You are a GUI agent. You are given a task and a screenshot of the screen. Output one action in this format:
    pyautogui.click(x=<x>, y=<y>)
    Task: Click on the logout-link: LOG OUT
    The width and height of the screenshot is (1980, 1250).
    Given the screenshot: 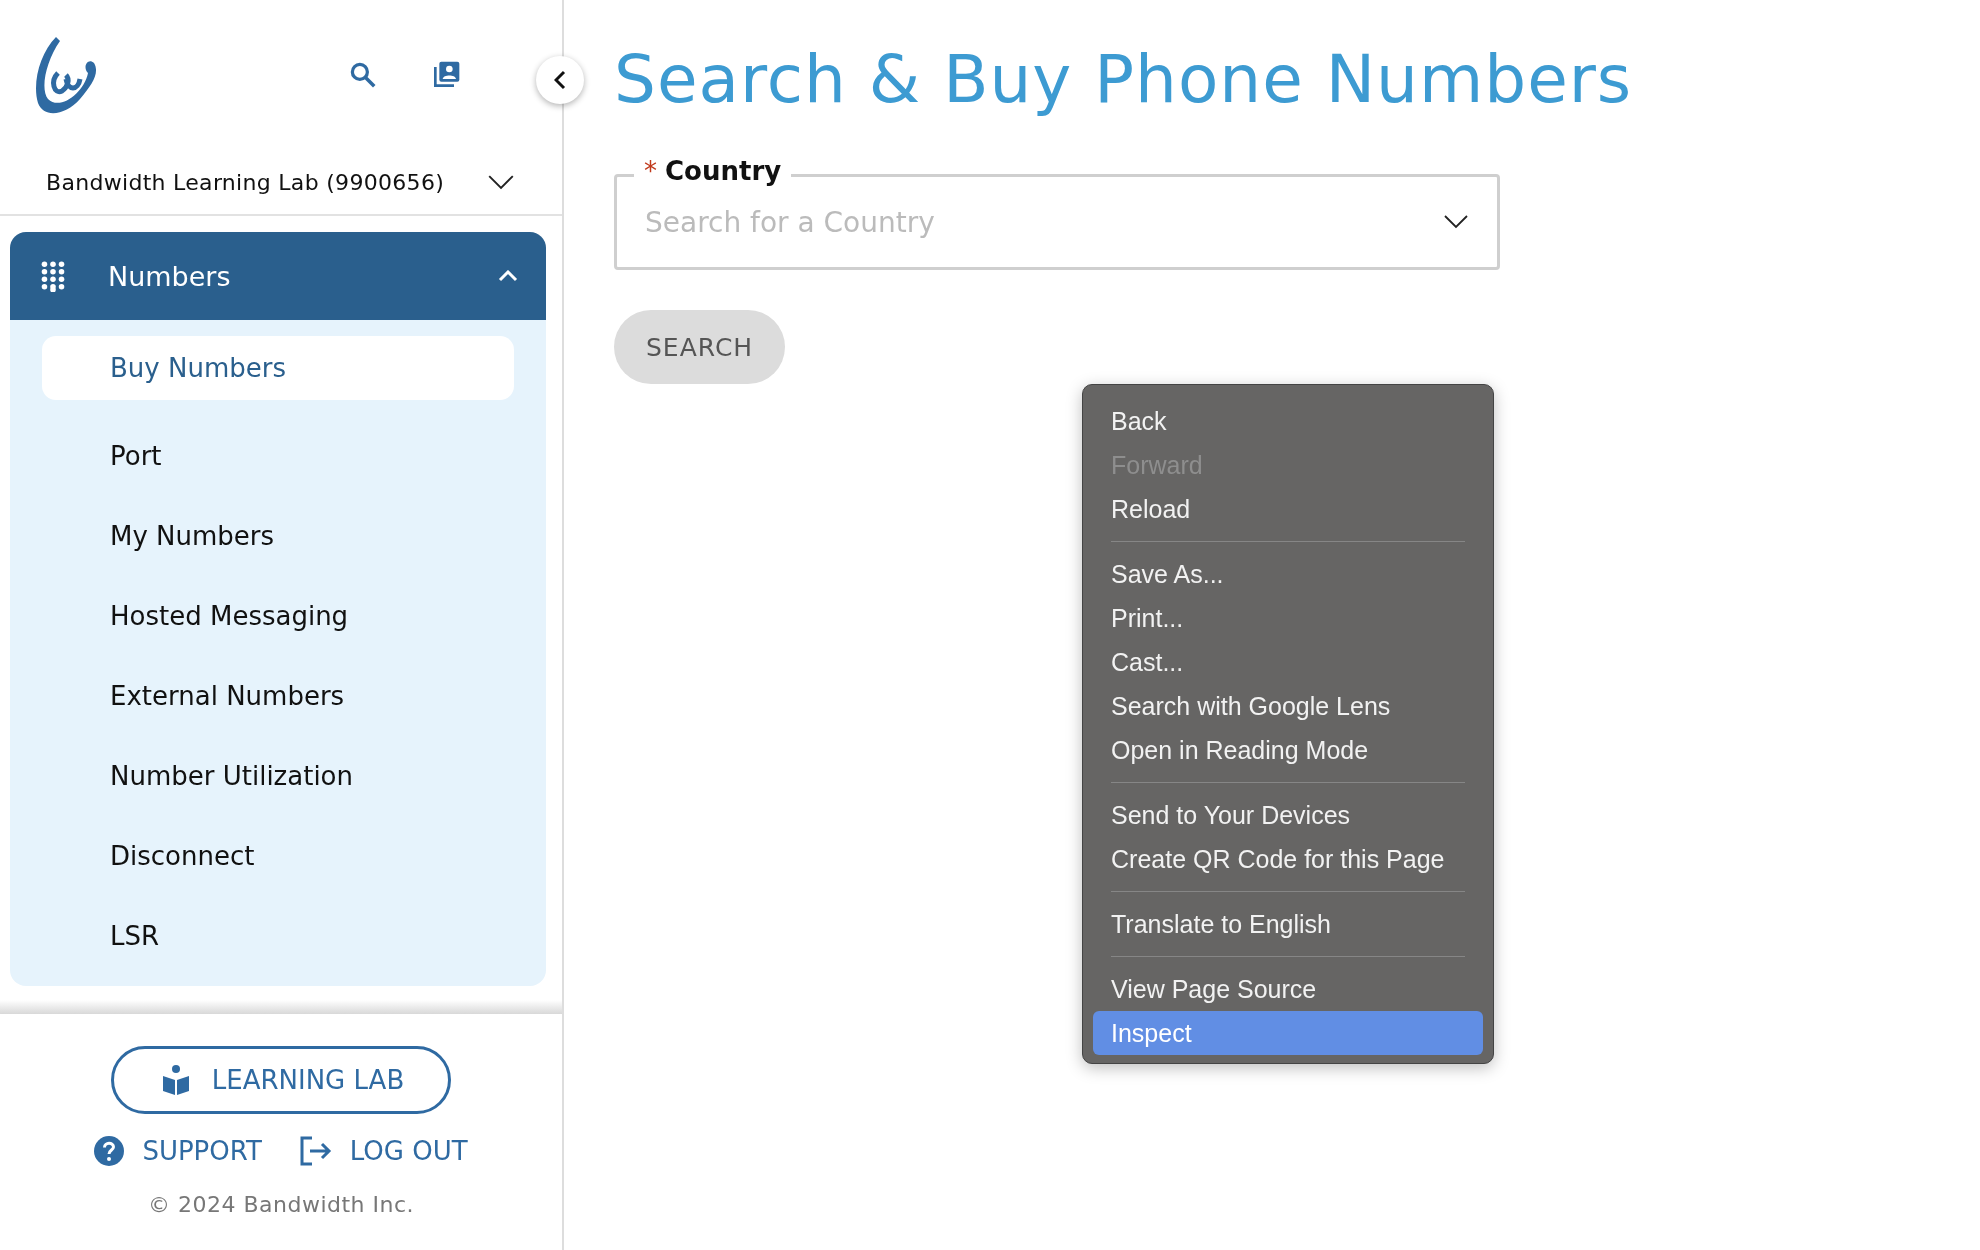 What is the action you would take?
    pyautogui.click(x=383, y=1151)
    